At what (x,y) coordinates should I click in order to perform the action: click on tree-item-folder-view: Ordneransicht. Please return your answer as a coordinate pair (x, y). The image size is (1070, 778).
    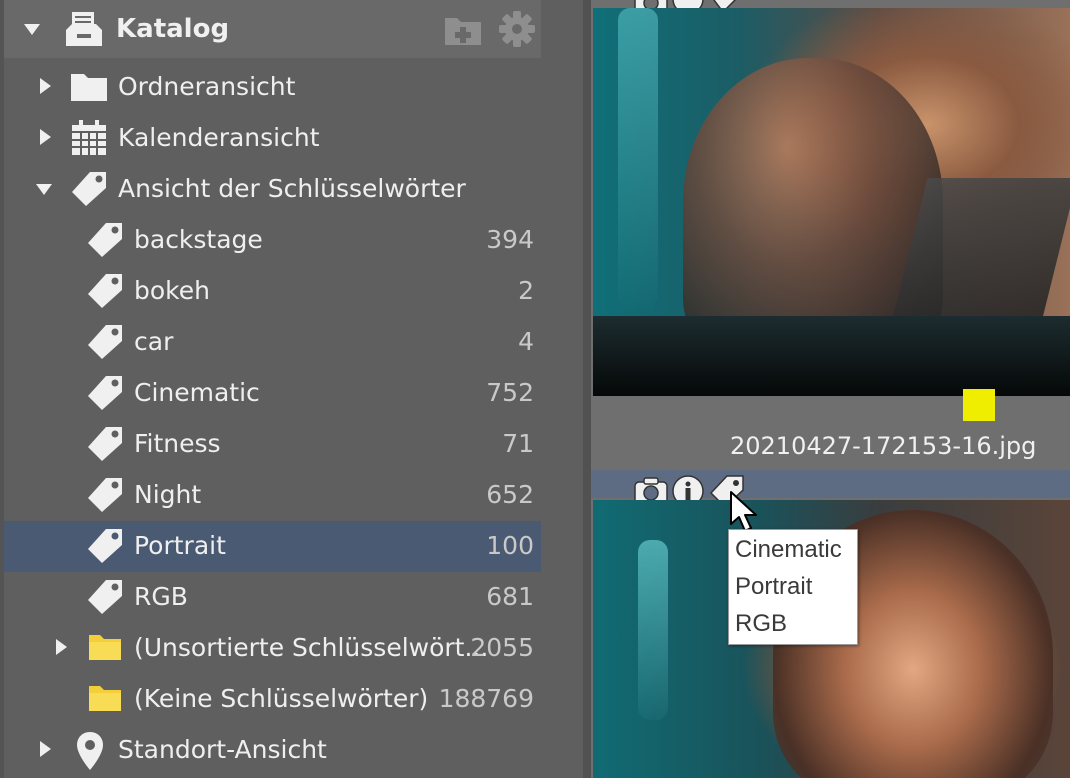
    Looking at the image, I should click on (272, 87).